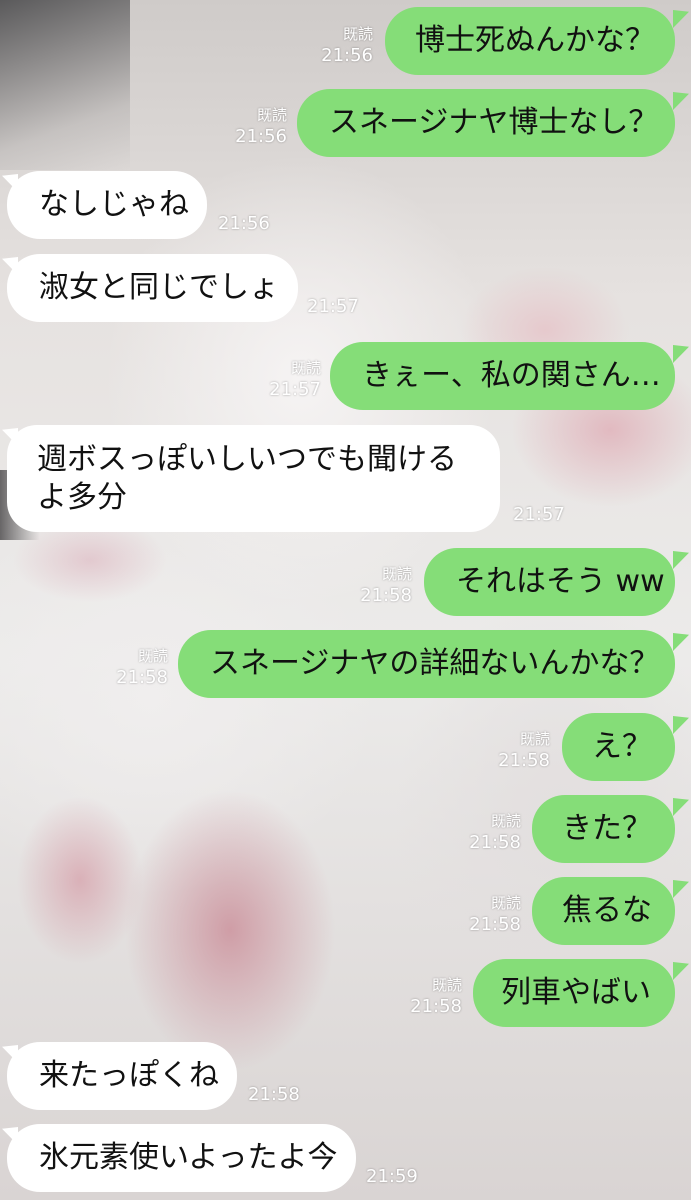 This screenshot has width=691, height=1200. What do you see at coordinates (181, 1158) in the screenshot?
I see `message-bubble-received: 氷元素使いよったよ今` at bounding box center [181, 1158].